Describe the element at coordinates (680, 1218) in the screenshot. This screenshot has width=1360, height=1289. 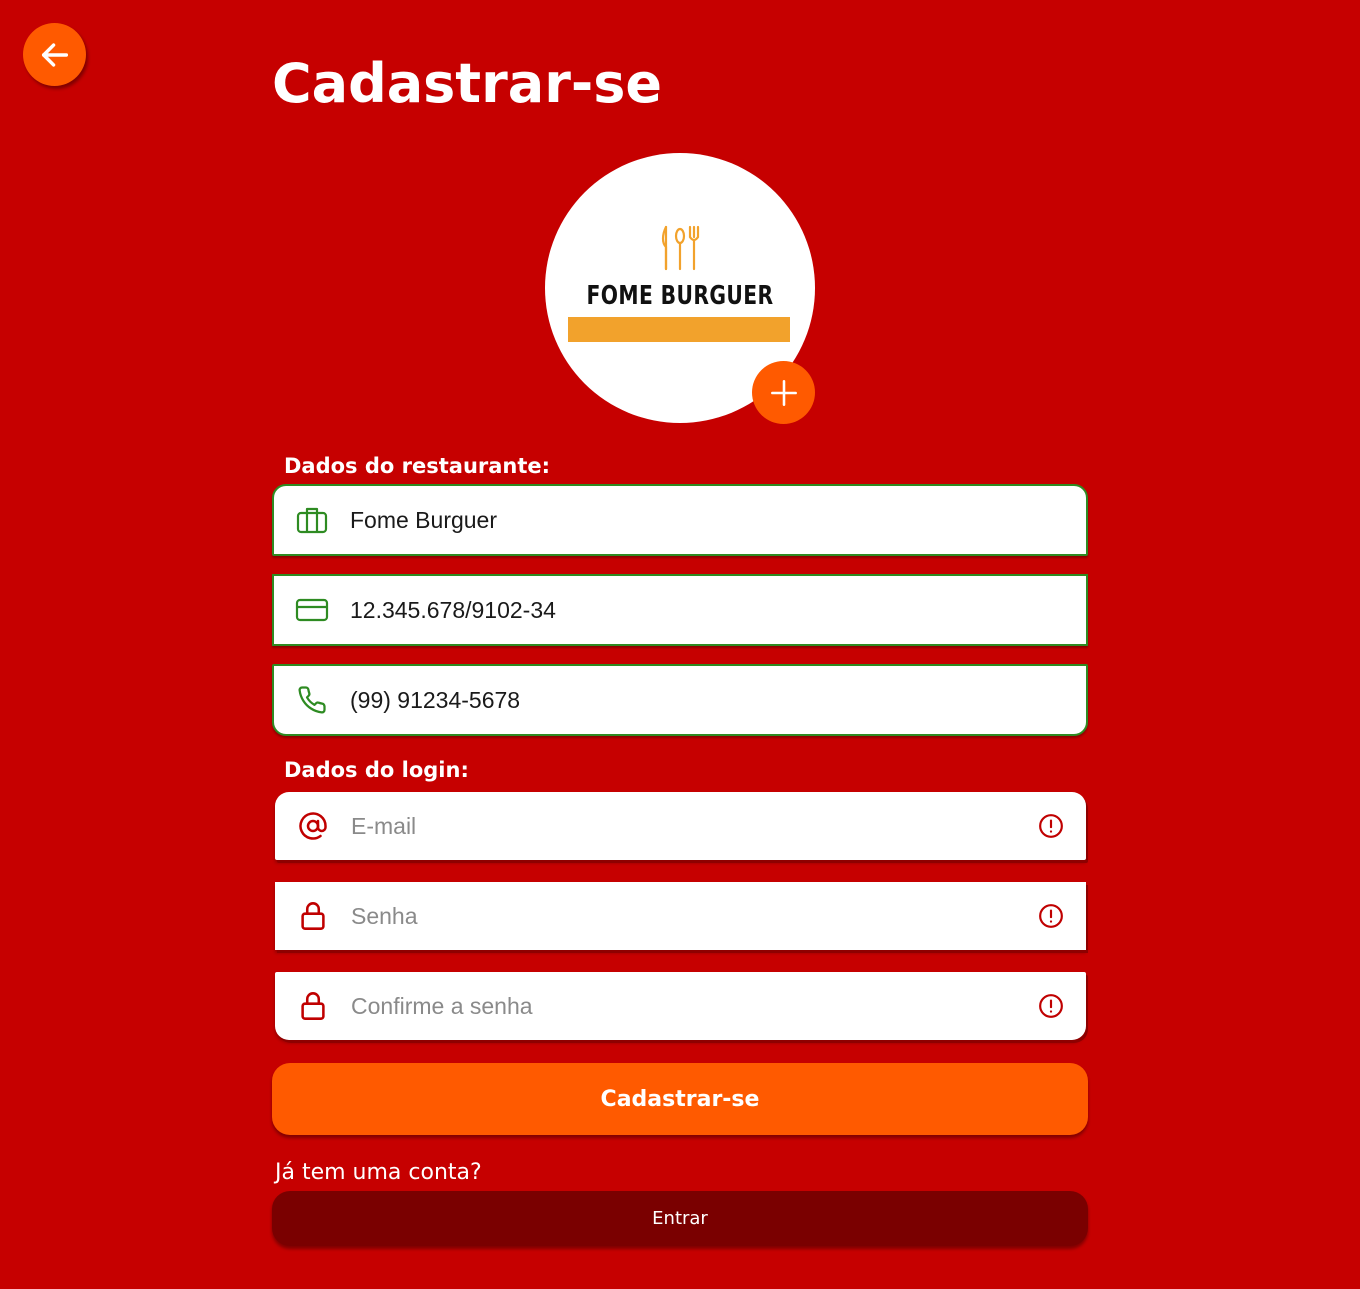
I see `login-button: Entrar` at that location.